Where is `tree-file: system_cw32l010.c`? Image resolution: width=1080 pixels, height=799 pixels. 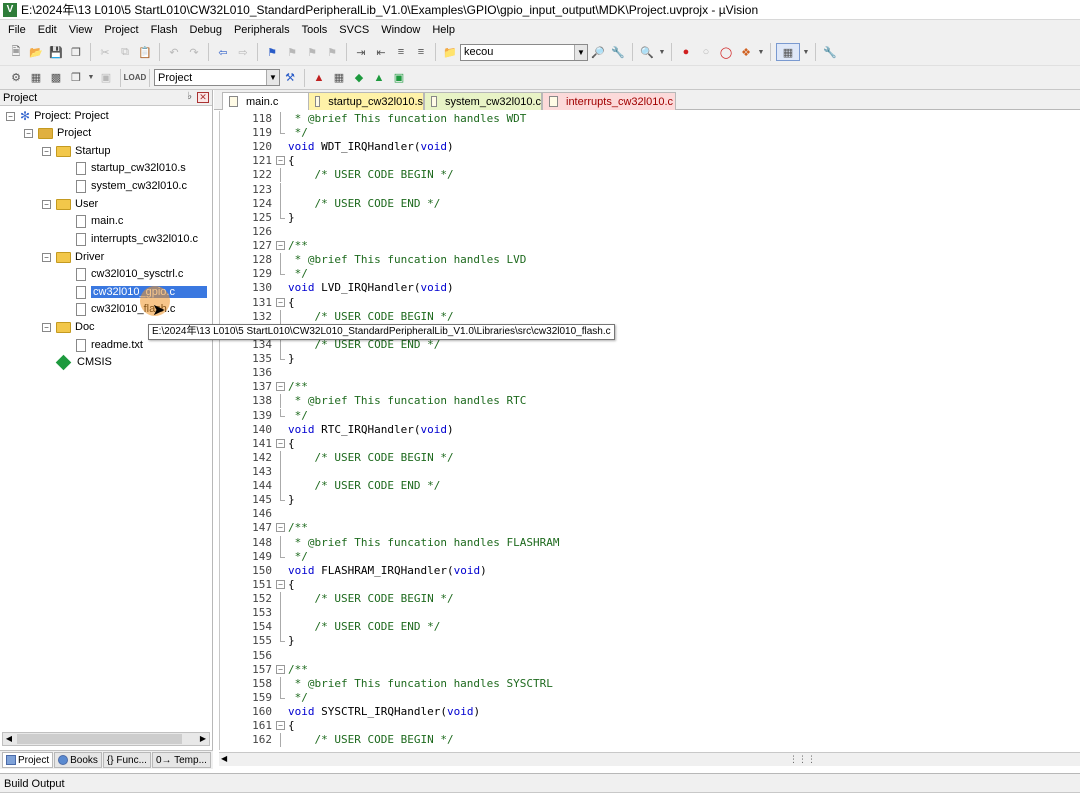 tree-file: system_cw32l010.c is located at coordinates (131, 186).